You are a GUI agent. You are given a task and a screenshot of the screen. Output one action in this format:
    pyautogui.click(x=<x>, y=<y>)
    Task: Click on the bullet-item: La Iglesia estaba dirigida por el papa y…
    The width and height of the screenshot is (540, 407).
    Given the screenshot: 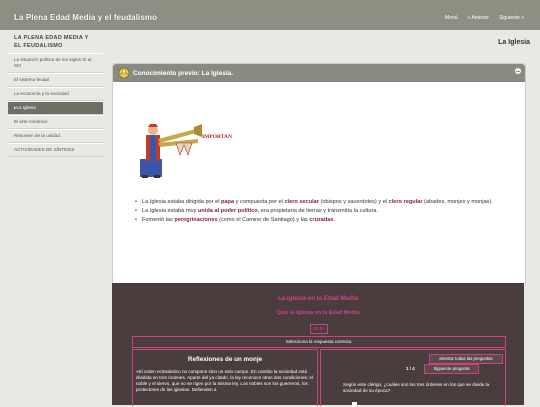 What is the action you would take?
    pyautogui.click(x=325, y=202)
    